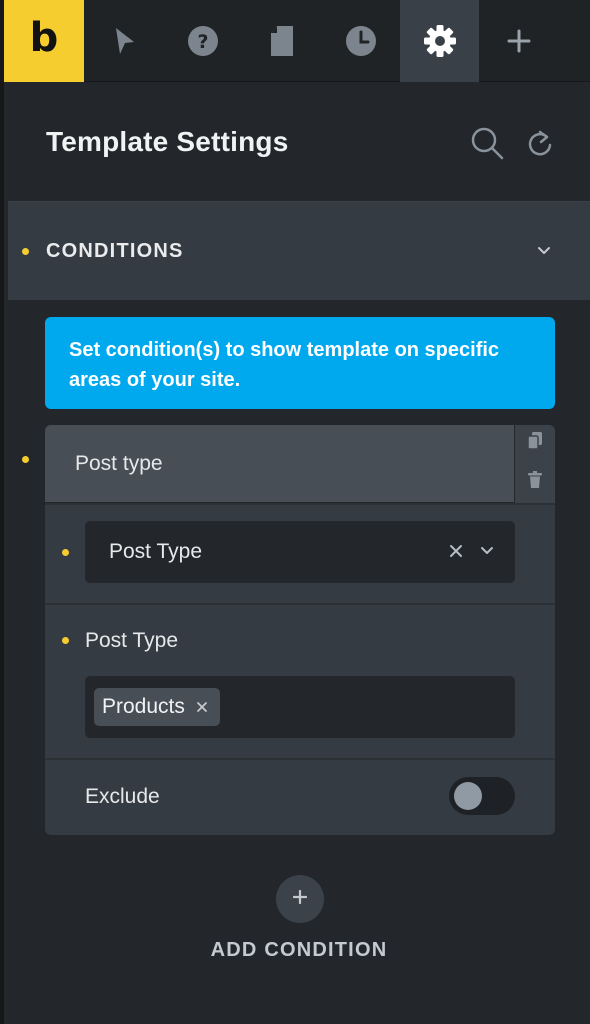 The width and height of the screenshot is (590, 1024). What do you see at coordinates (535, 443) in the screenshot?
I see `duplicate-icon` at bounding box center [535, 443].